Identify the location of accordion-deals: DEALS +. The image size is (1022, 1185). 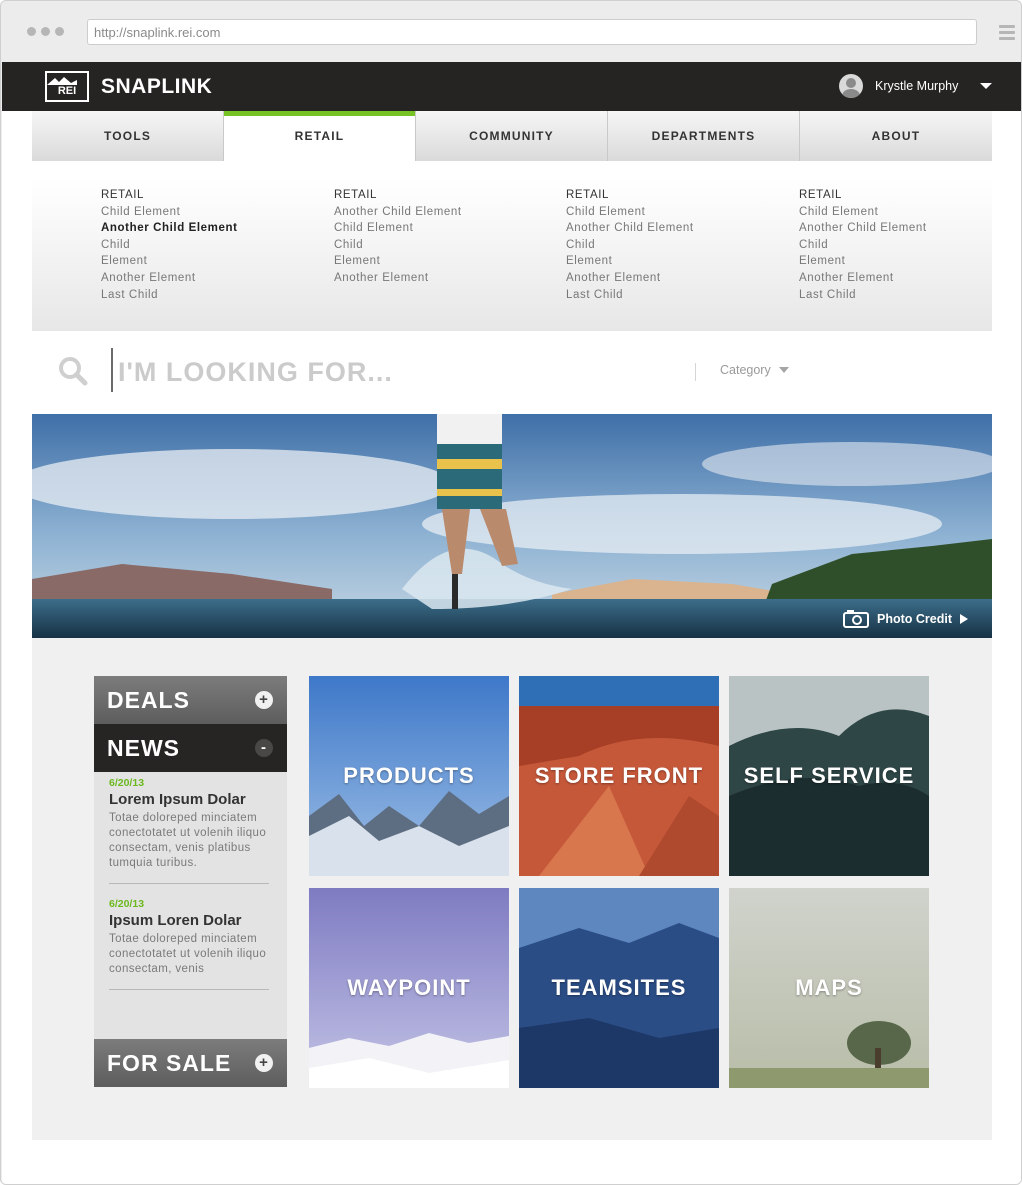
(190, 700).